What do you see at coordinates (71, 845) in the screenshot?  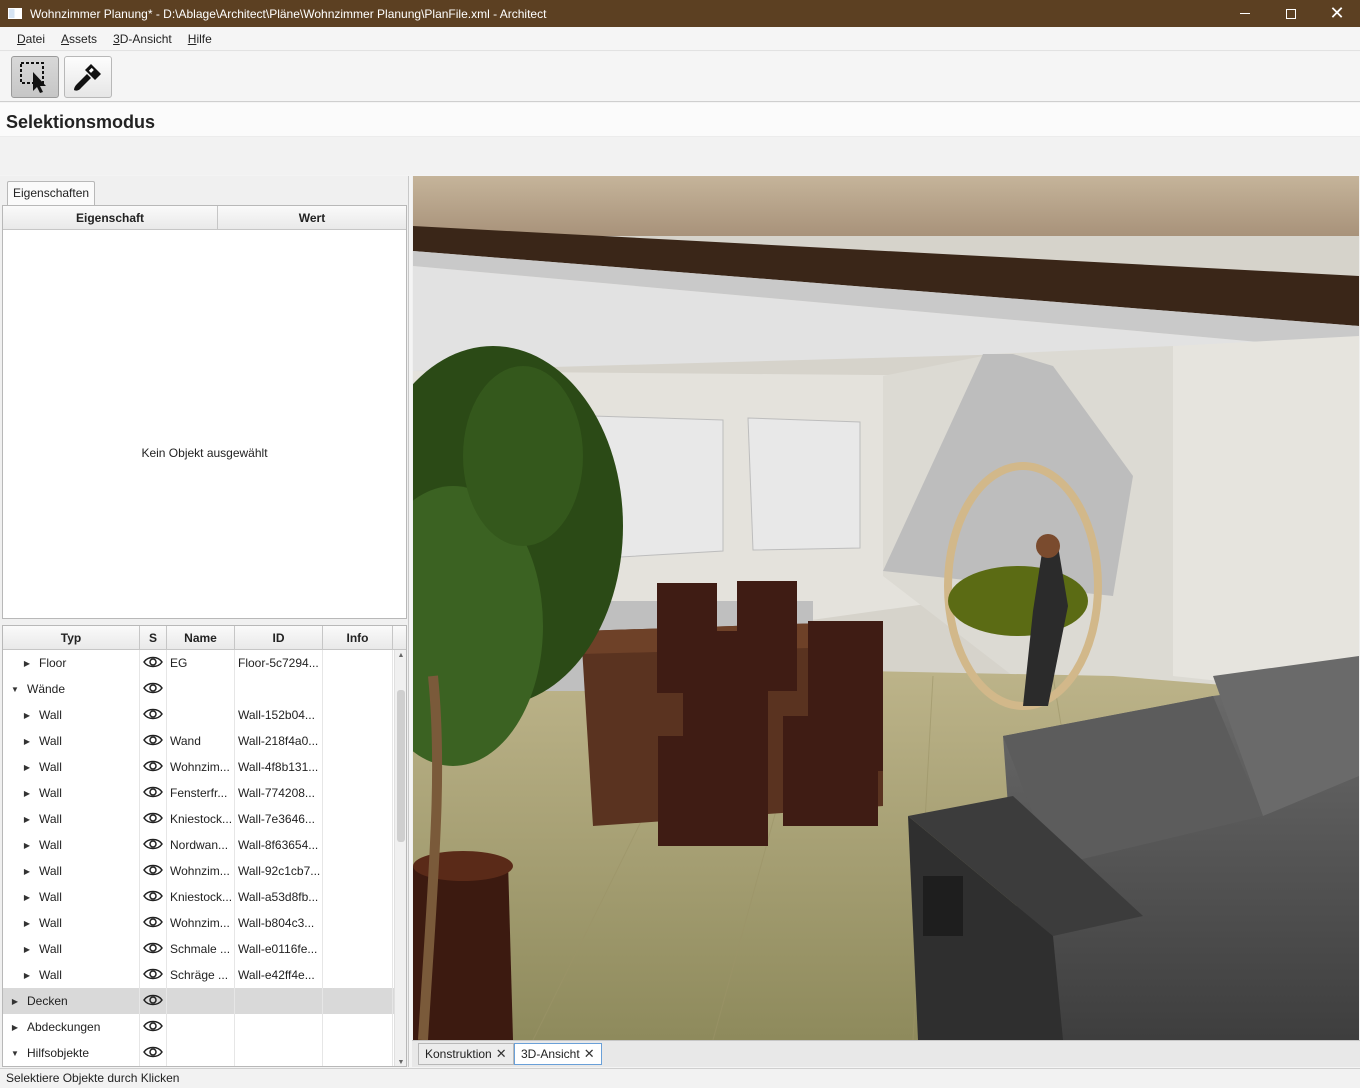 I see `tree-cell-typ: ▶ Wall` at bounding box center [71, 845].